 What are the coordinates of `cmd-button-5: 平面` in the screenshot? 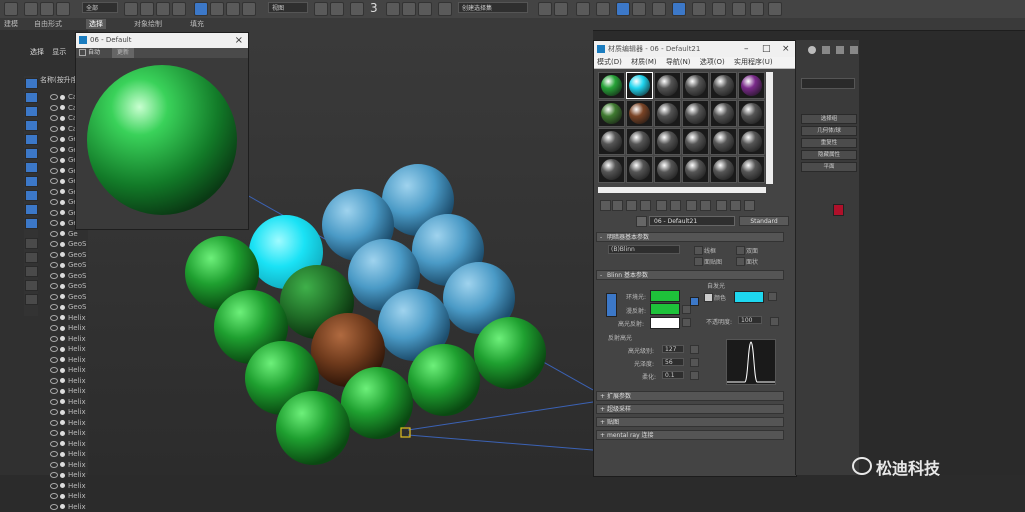 It's located at (829, 167).